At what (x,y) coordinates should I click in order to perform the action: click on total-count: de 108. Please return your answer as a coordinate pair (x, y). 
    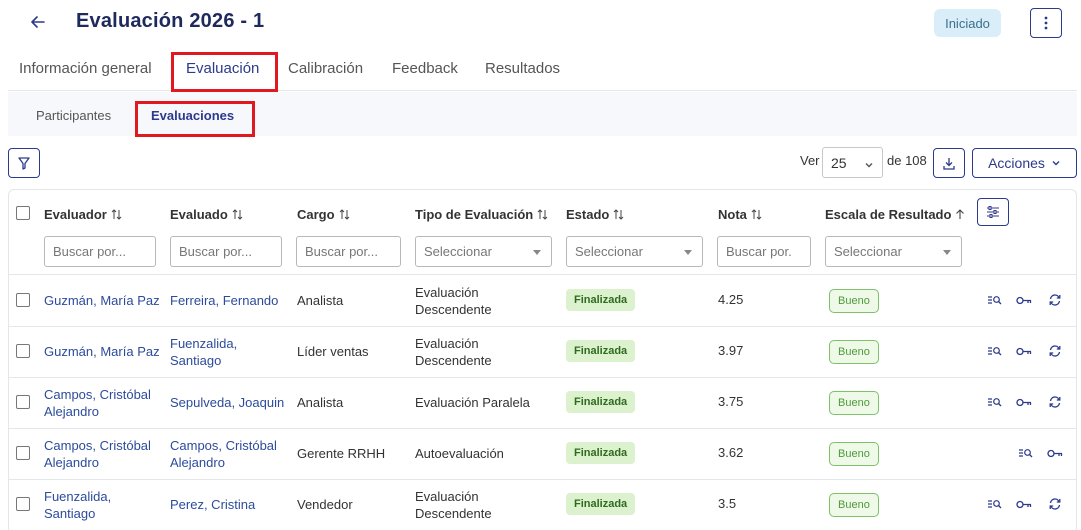
    Looking at the image, I should click on (907, 160).